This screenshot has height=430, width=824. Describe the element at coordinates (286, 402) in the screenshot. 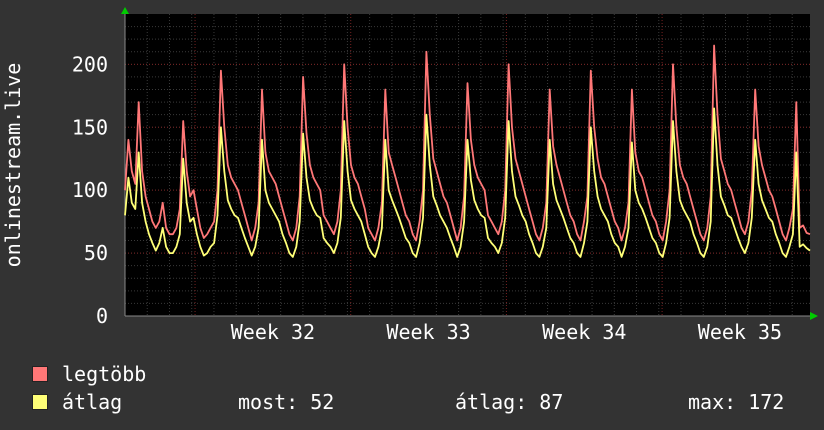

I see `stat-now: most: 52` at that location.